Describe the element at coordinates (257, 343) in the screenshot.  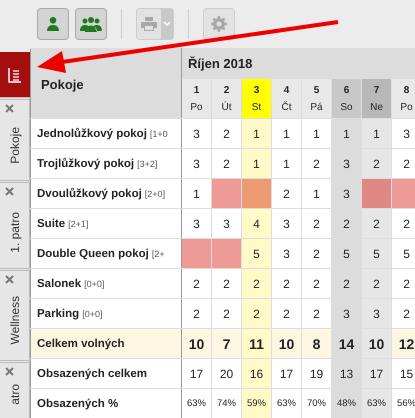
I see `table-cell: 11` at that location.